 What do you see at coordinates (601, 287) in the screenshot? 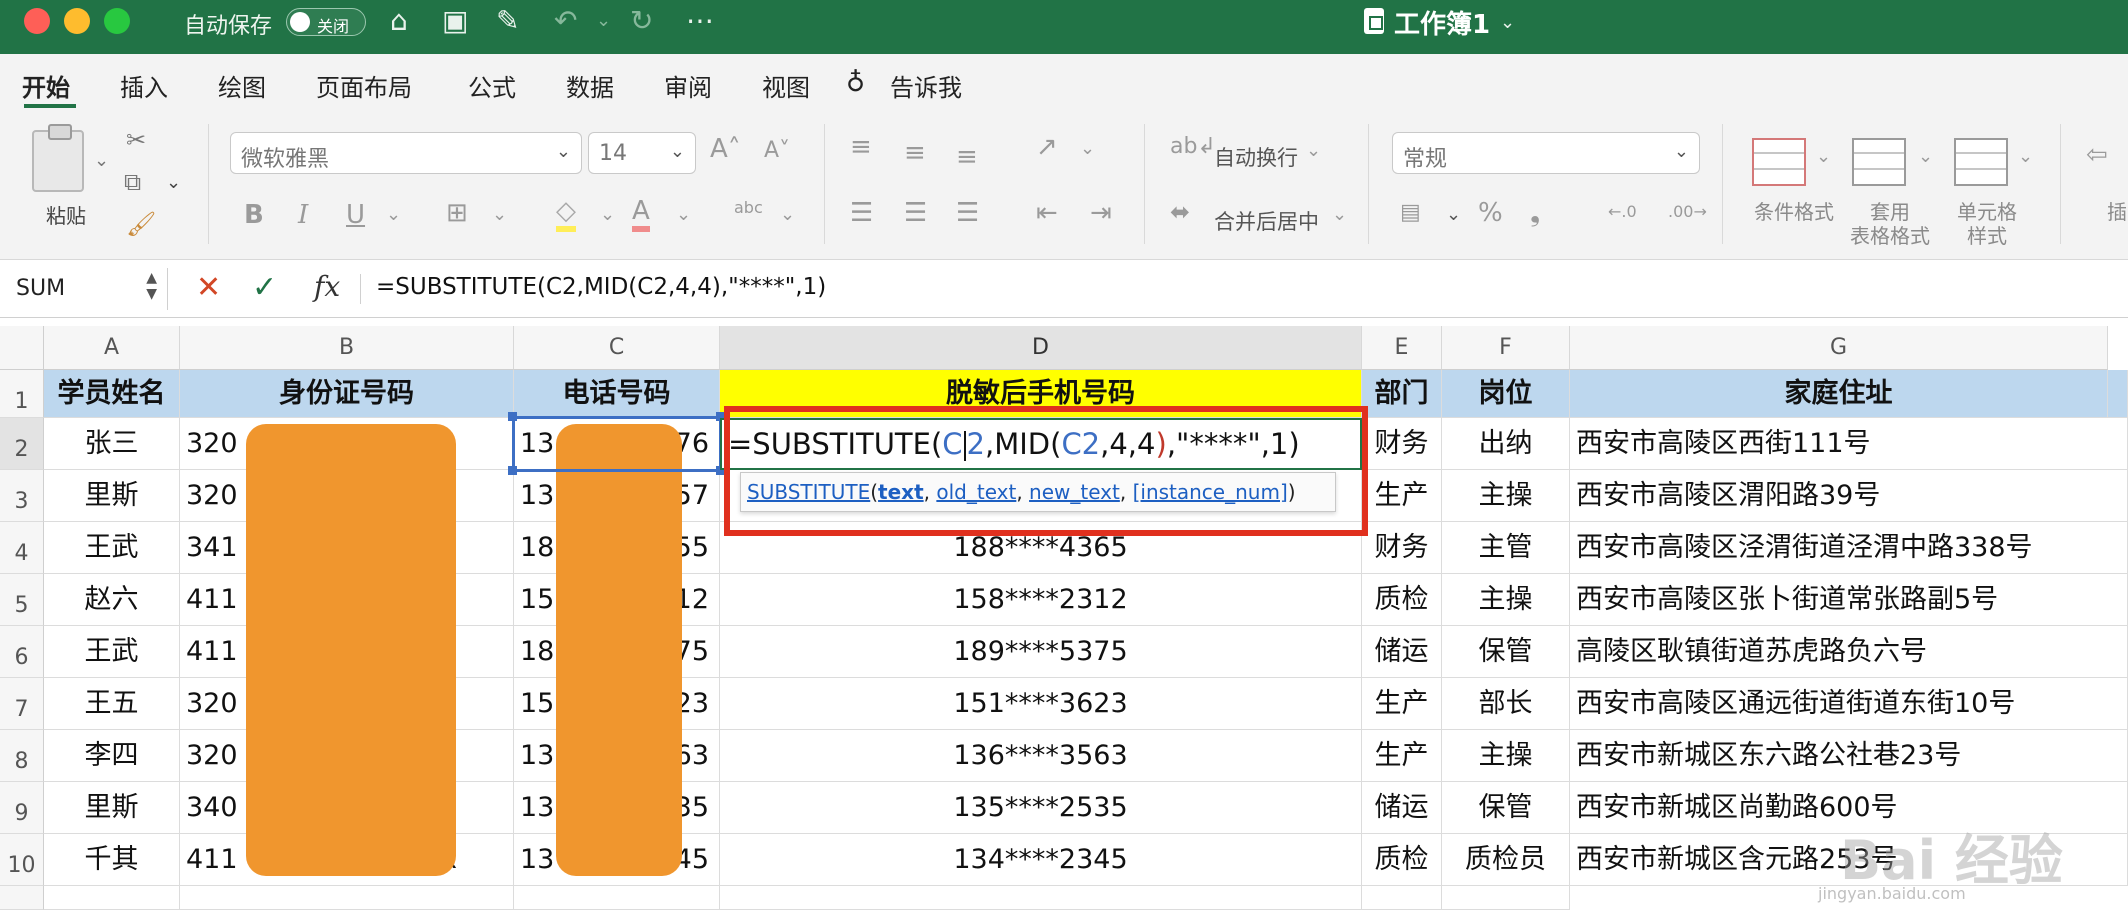
I see `formula-input: =SUBSTITUTE(C2,MID(C2,4,4),"****",1)` at bounding box center [601, 287].